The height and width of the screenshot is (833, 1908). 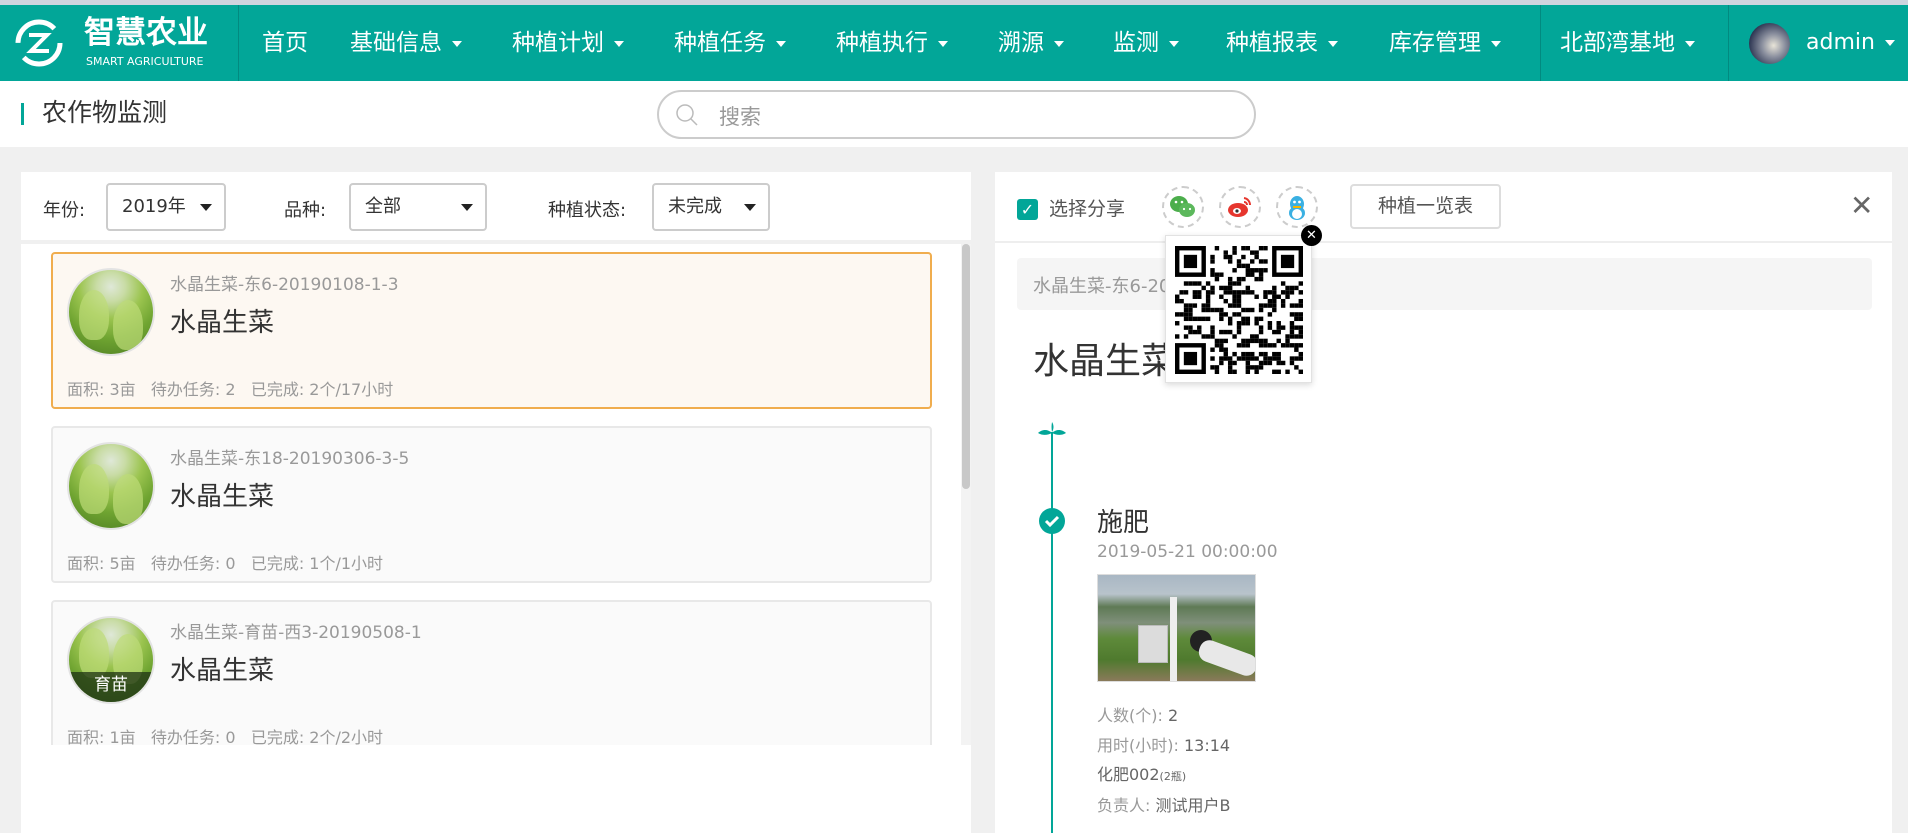 I want to click on nav-reports: 种植报表, so click(x=1282, y=43).